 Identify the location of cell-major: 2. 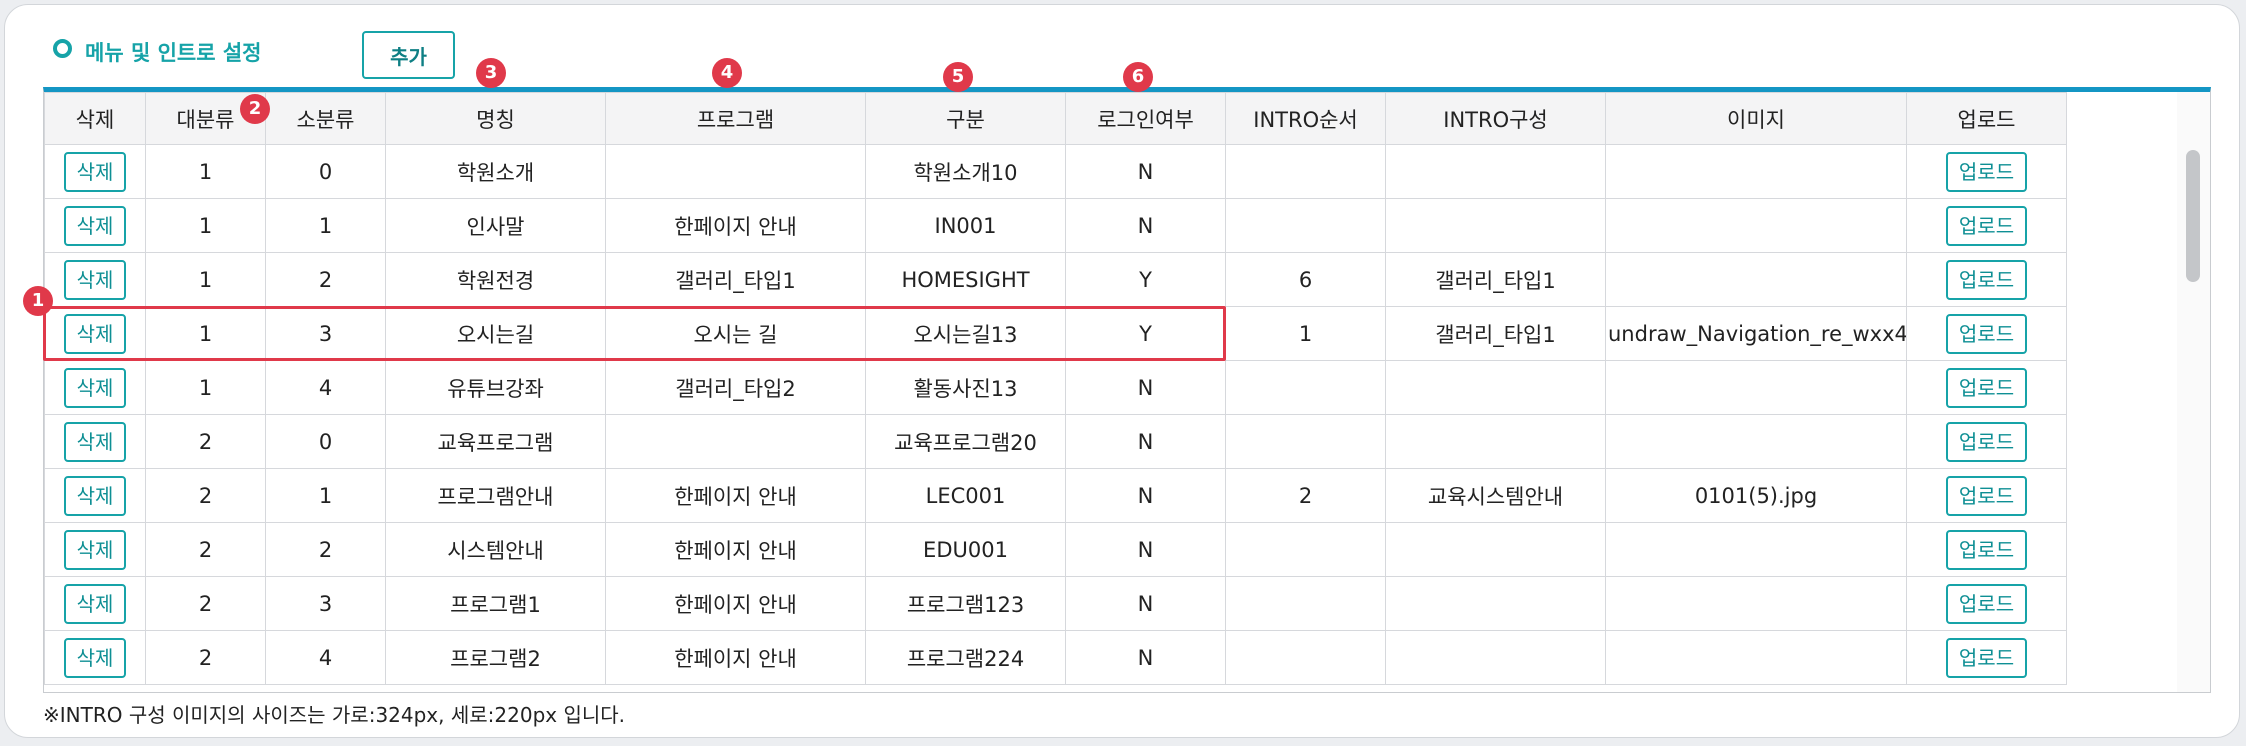
(205, 549).